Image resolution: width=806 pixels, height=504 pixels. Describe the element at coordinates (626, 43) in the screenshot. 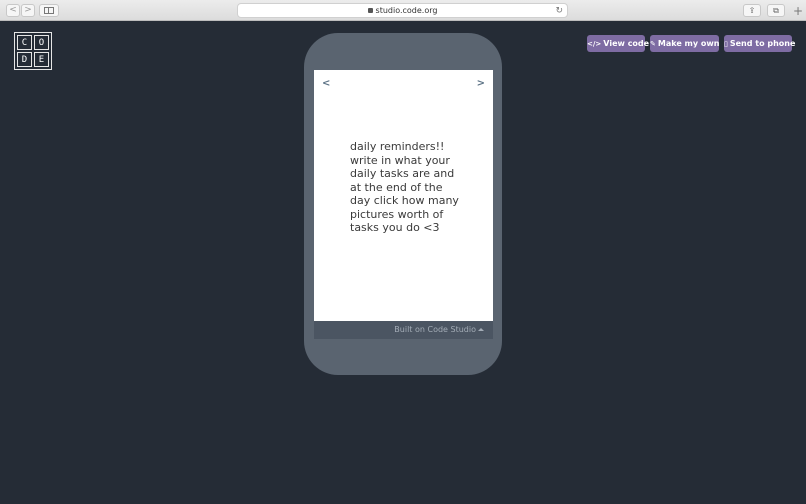

I see `view-code-label: View code` at that location.